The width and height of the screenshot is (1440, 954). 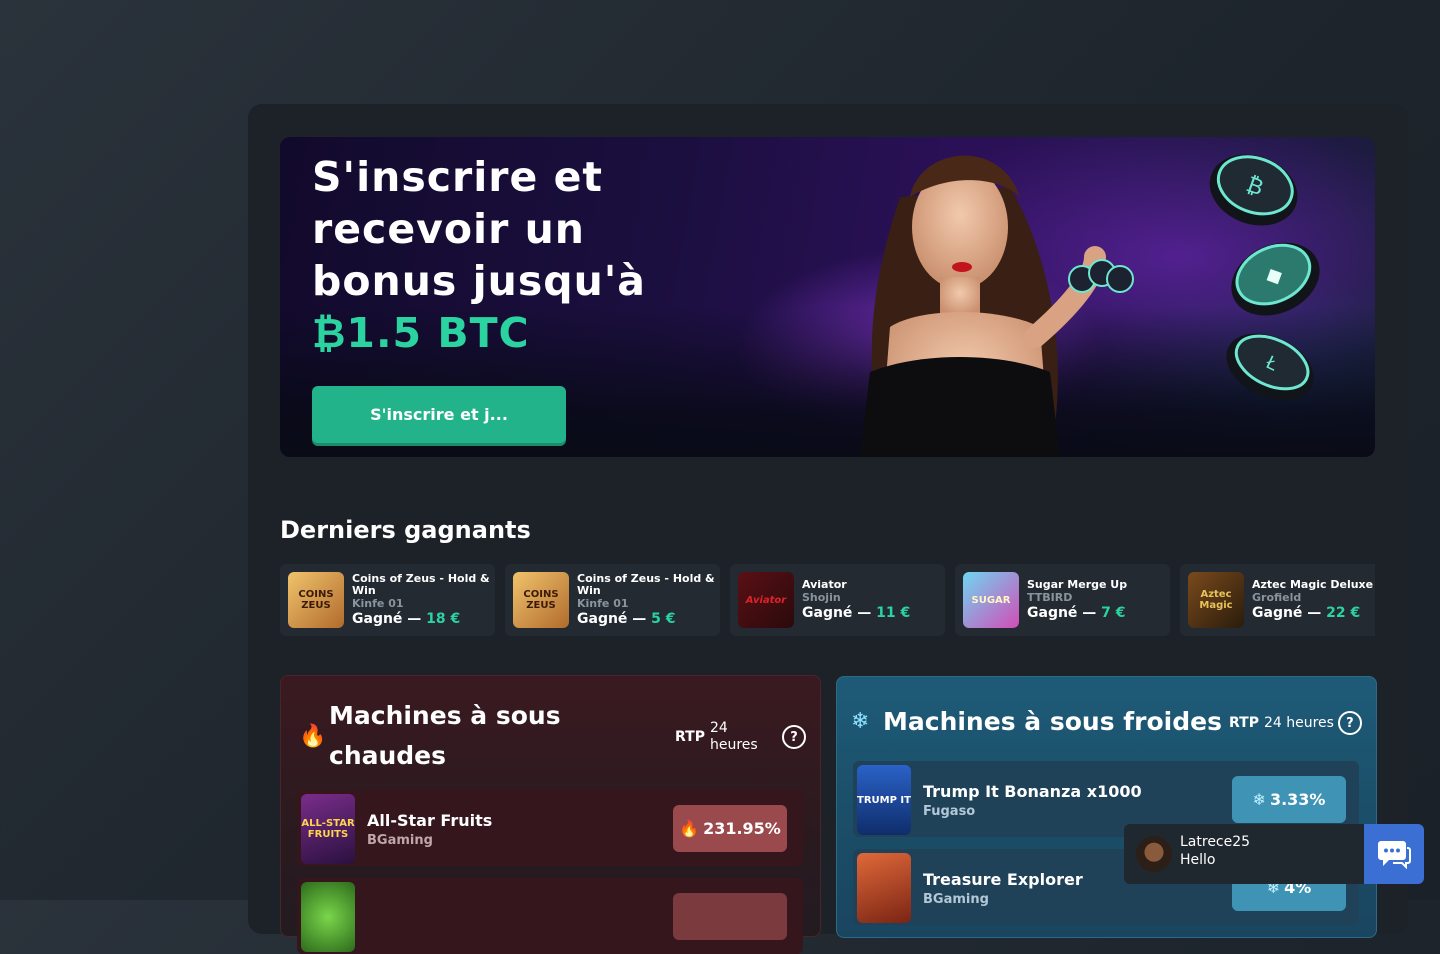 I want to click on bonus-amount-text: 1.5 BTC, so click(x=438, y=333).